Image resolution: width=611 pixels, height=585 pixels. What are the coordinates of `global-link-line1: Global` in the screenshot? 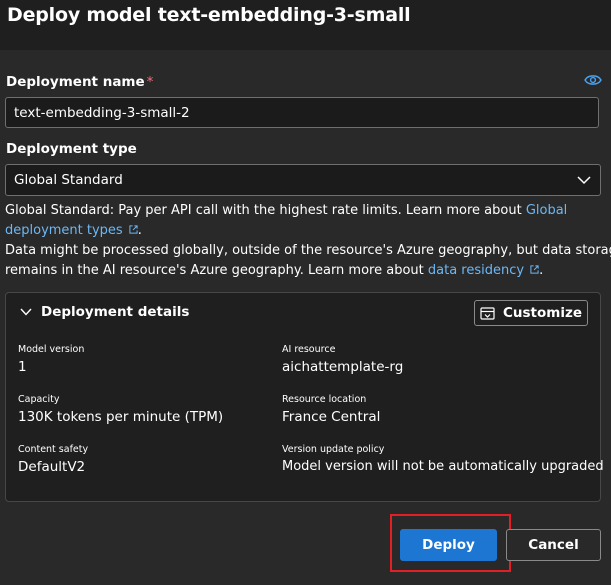 It's located at (546, 210).